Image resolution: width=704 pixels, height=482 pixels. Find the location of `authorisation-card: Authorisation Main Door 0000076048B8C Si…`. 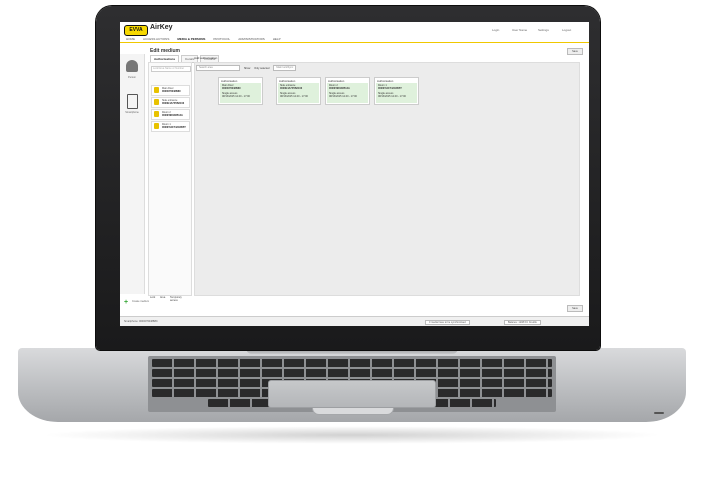

authorisation-card: Authorisation Main Door 0000076048B8C Si… is located at coordinates (240, 91).